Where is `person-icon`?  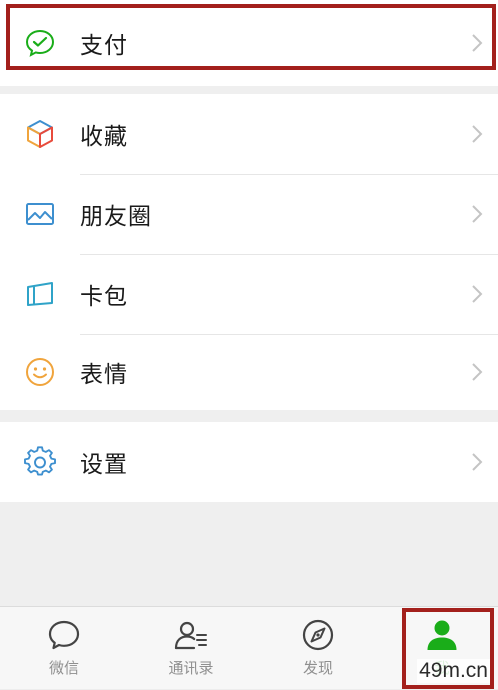
person-icon is located at coordinates (442, 635).